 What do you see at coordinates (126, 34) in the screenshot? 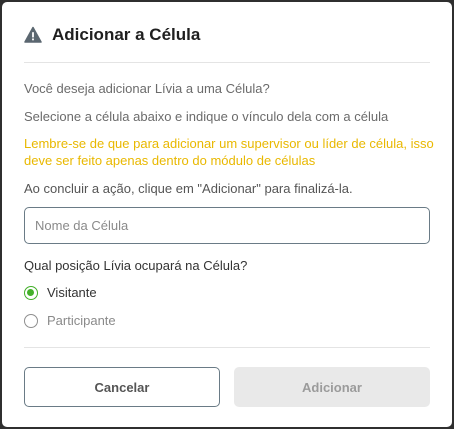
I see `dialog-title: Adicionar a Célula` at bounding box center [126, 34].